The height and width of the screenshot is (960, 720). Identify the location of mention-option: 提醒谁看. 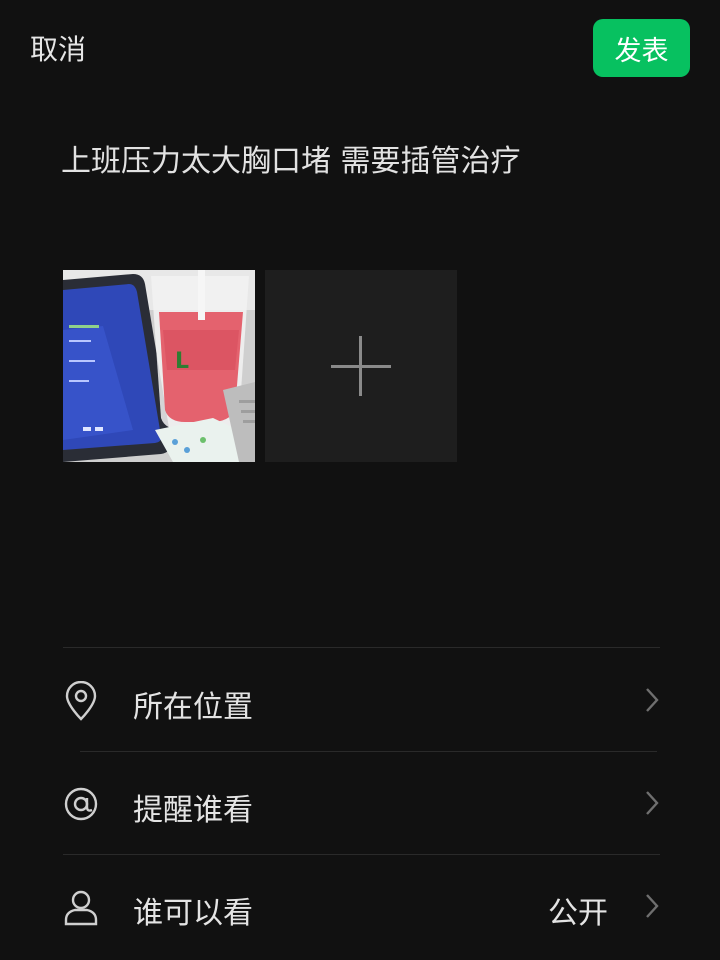
(361, 803).